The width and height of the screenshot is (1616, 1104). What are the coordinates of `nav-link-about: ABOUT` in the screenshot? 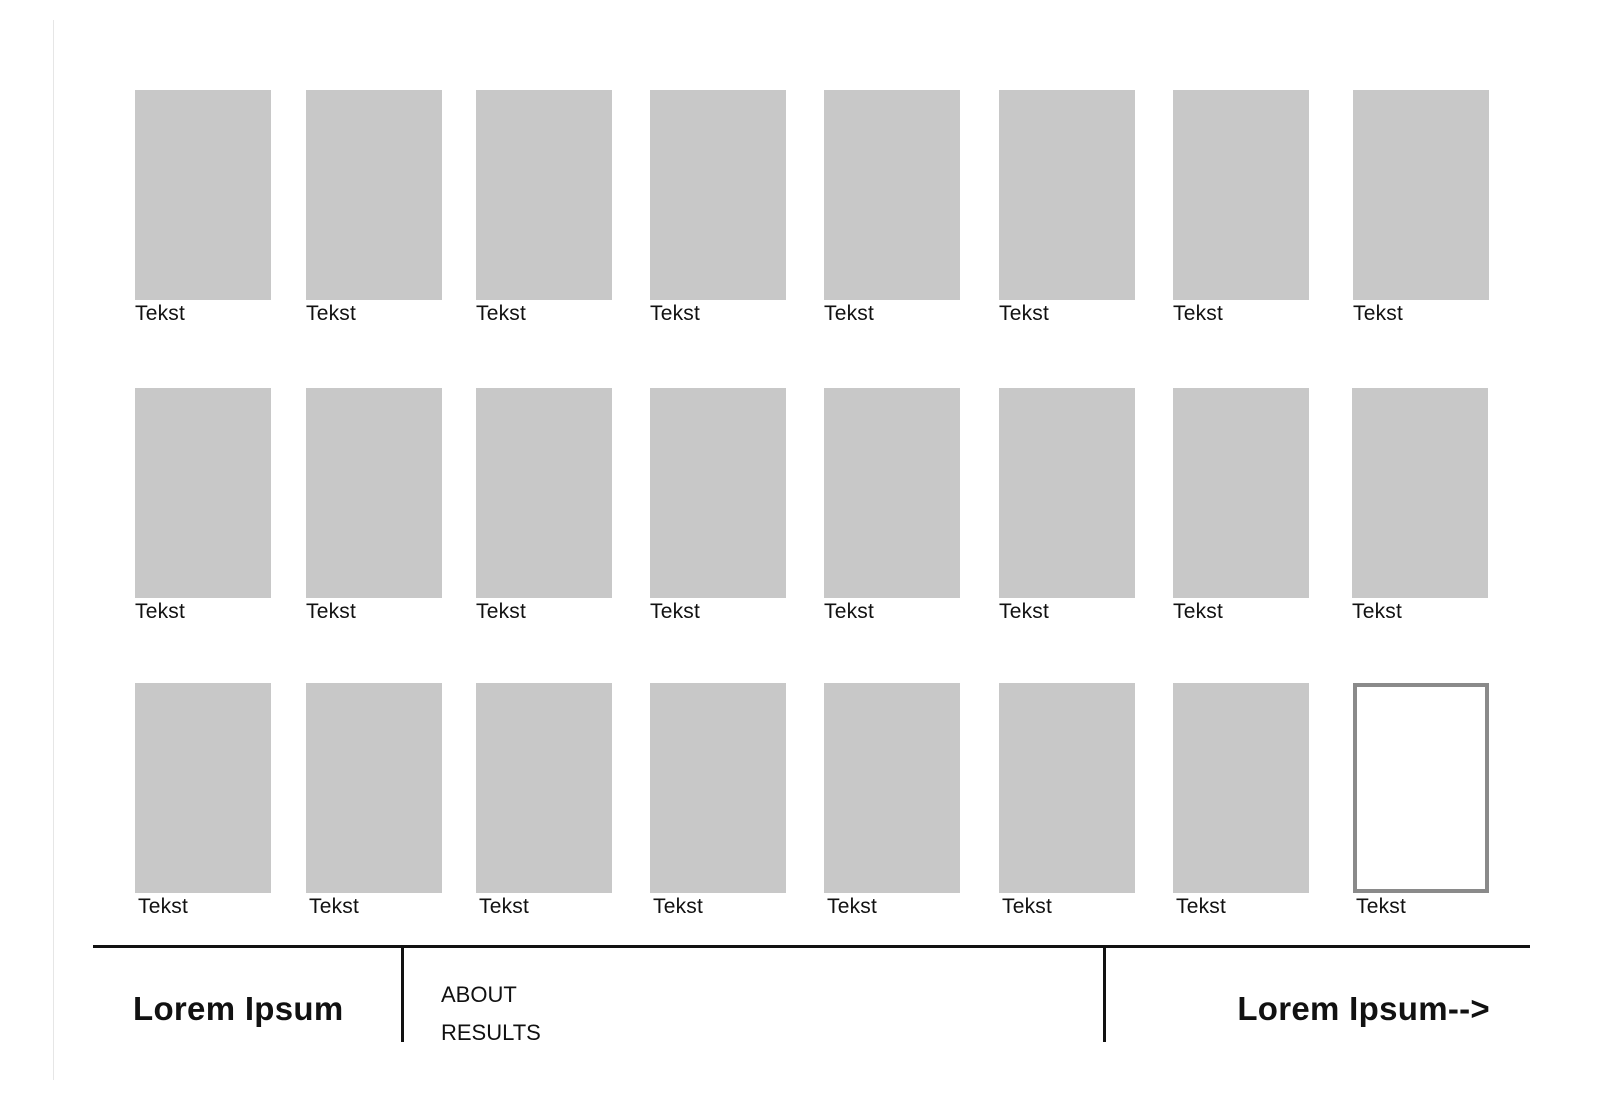 It's located at (491, 995).